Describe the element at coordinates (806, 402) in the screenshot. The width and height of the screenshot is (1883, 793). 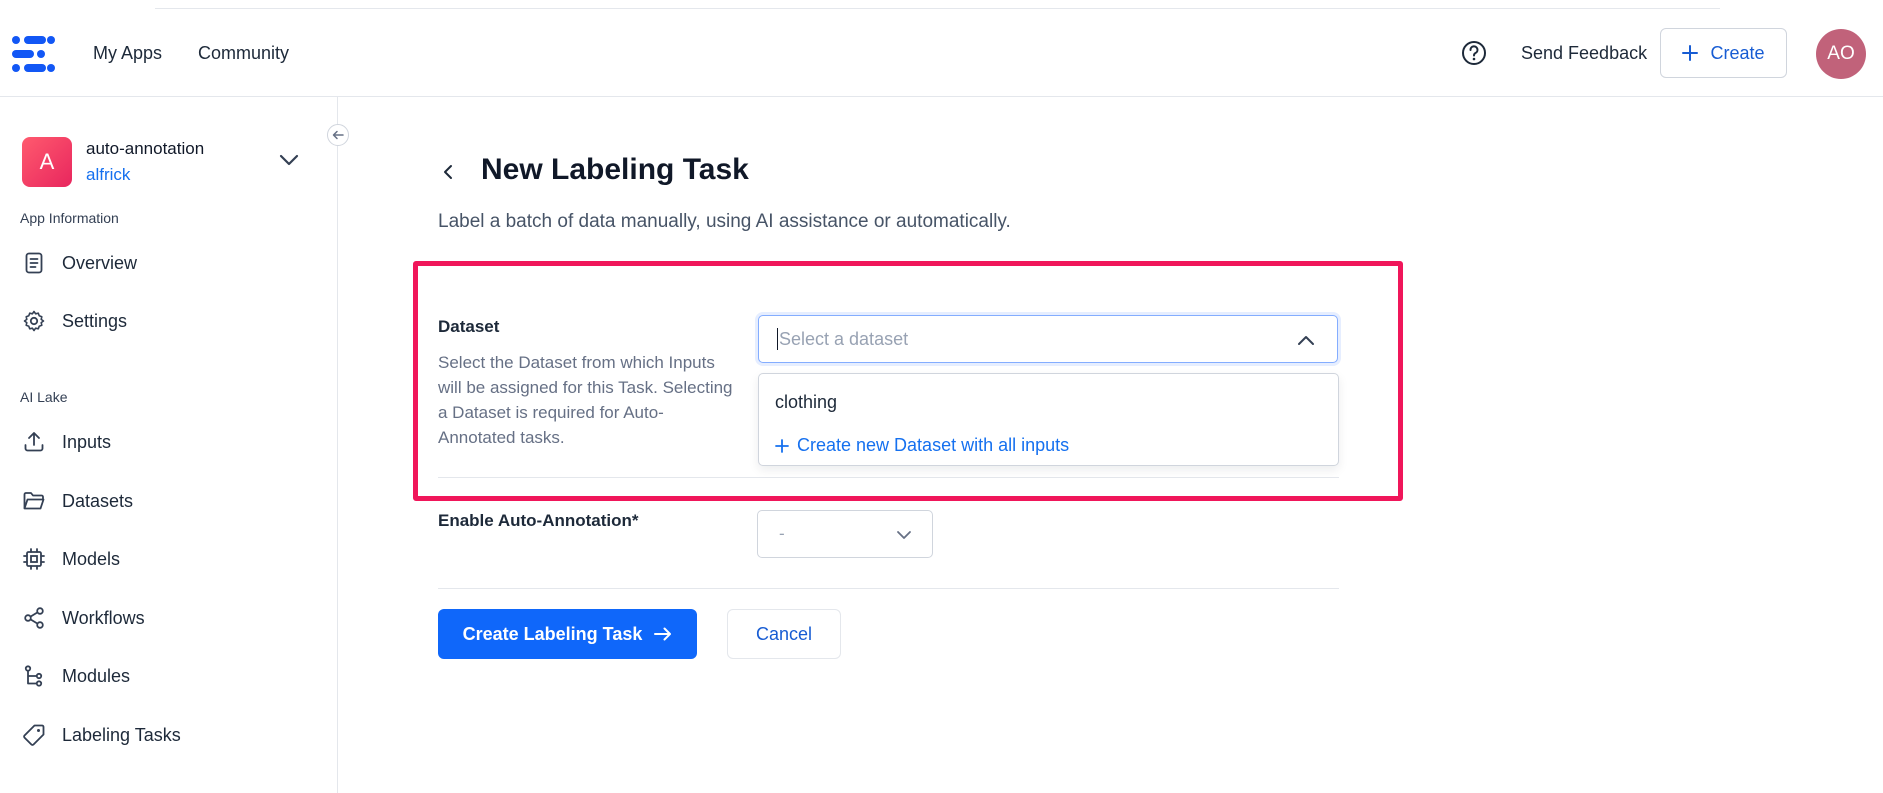
I see `dataset-option-clothing: clothing` at that location.